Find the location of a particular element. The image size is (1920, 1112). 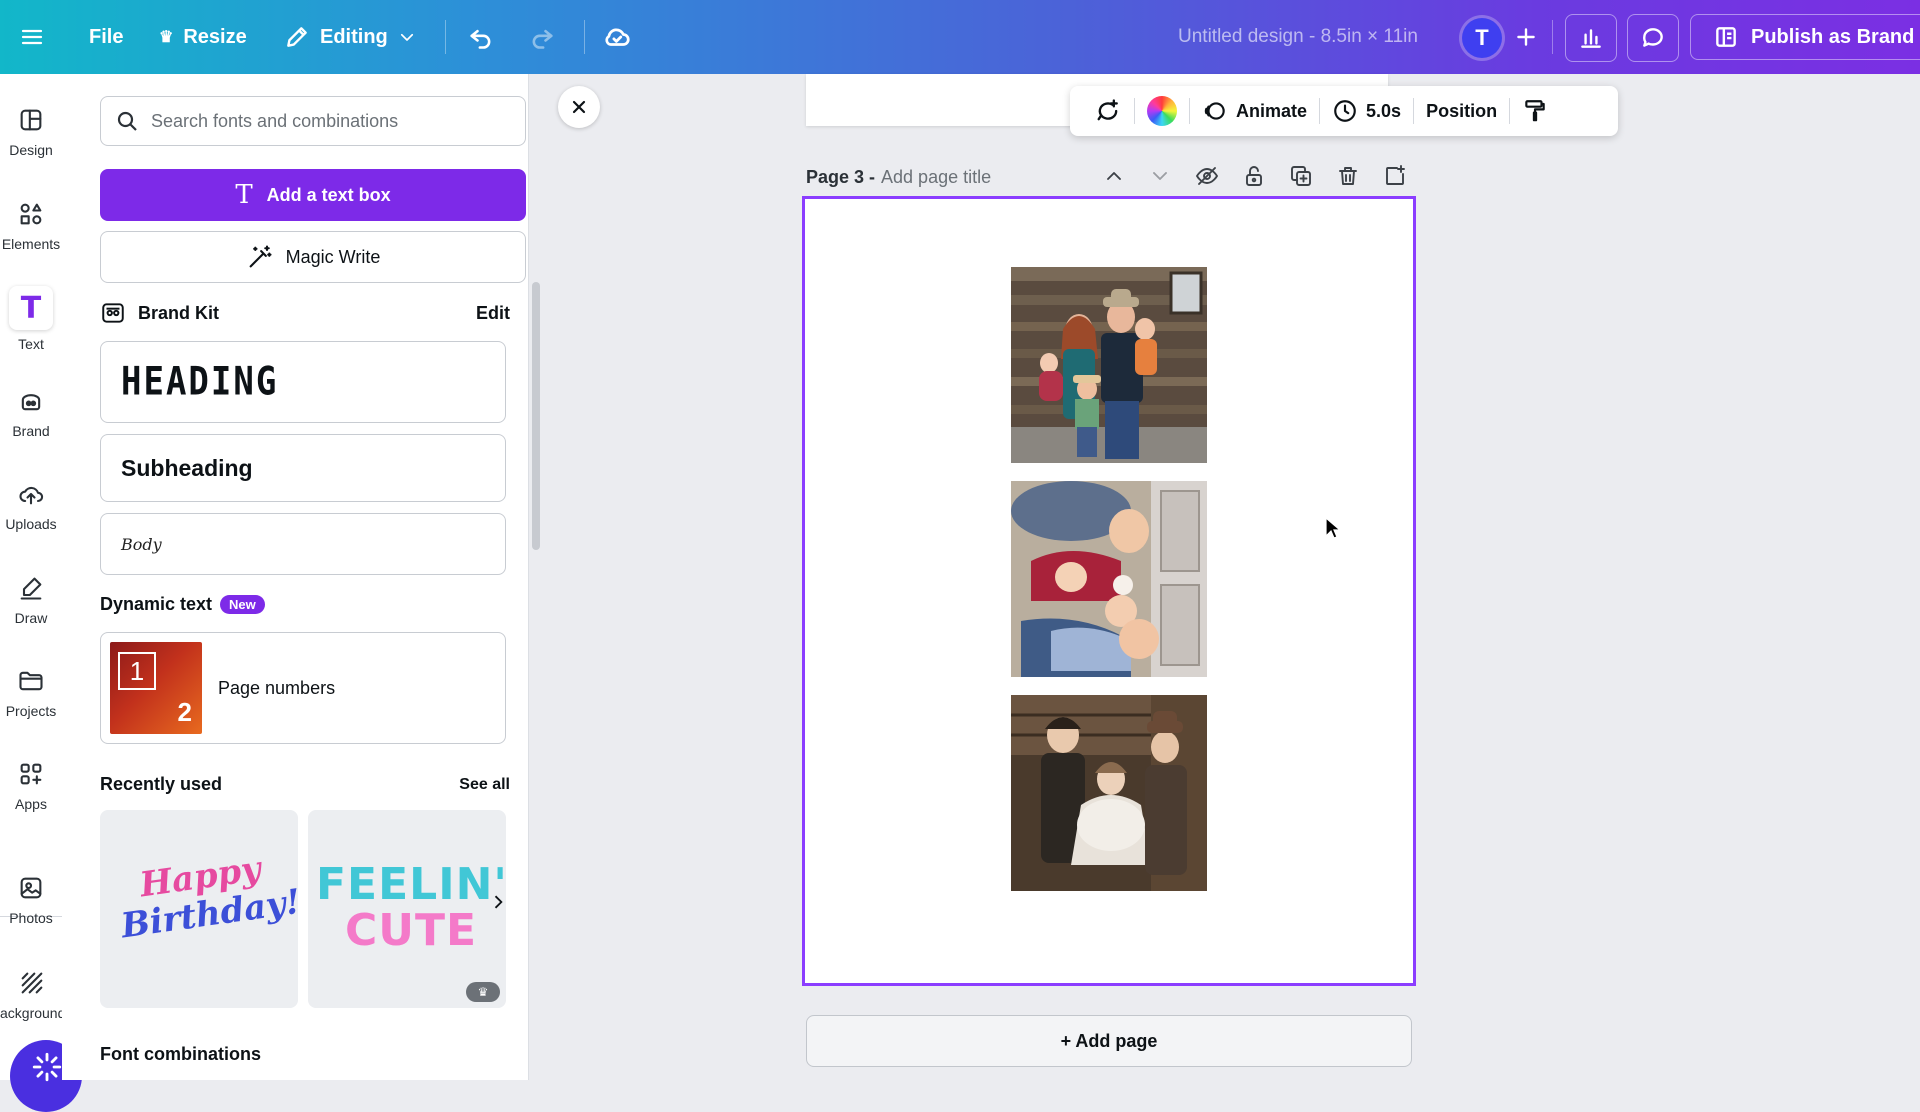

photo-family-group is located at coordinates (1109, 365).